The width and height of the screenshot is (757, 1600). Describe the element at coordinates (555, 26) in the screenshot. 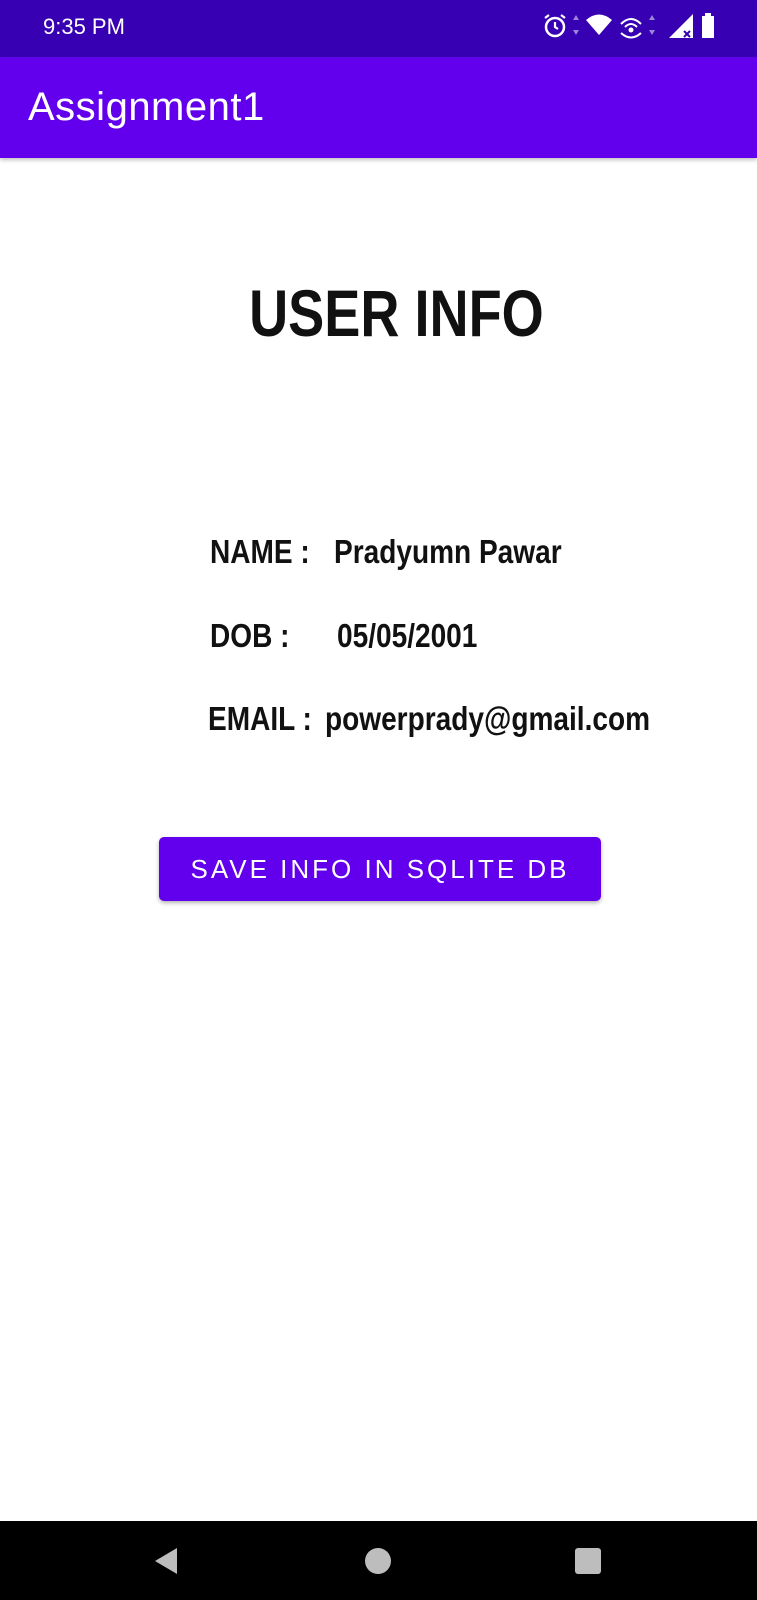

I see `alarm-icon` at that location.